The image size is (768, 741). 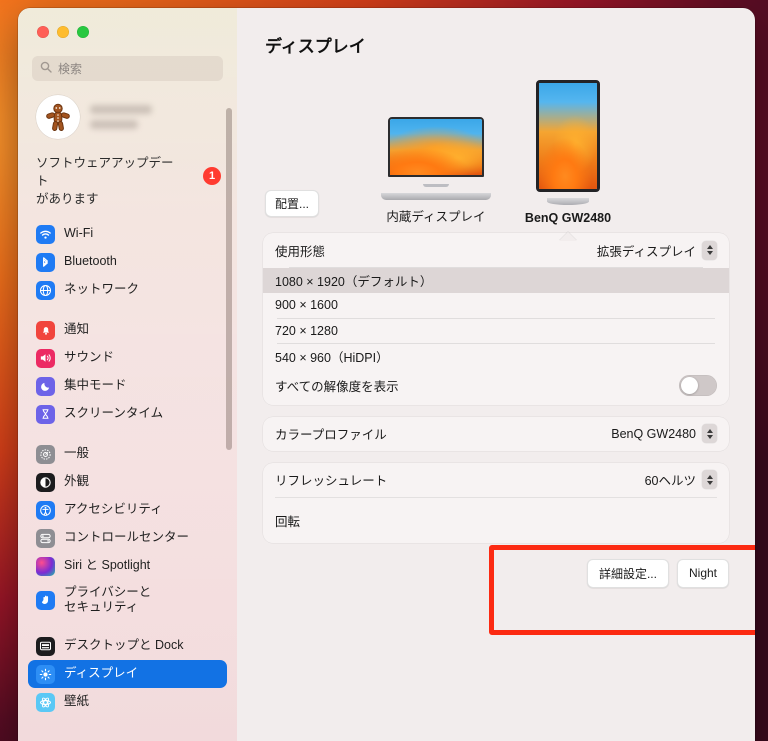 I want to click on selected-display-indicator, so click(x=567, y=236).